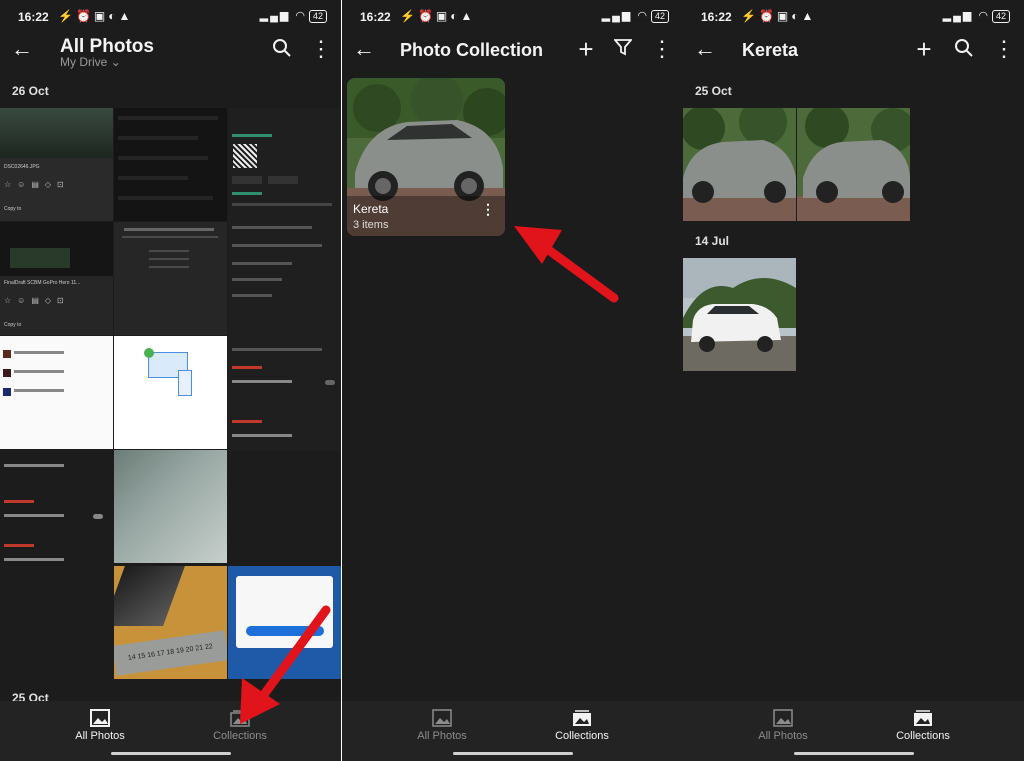  I want to click on collection-count: 3 items, so click(371, 225).